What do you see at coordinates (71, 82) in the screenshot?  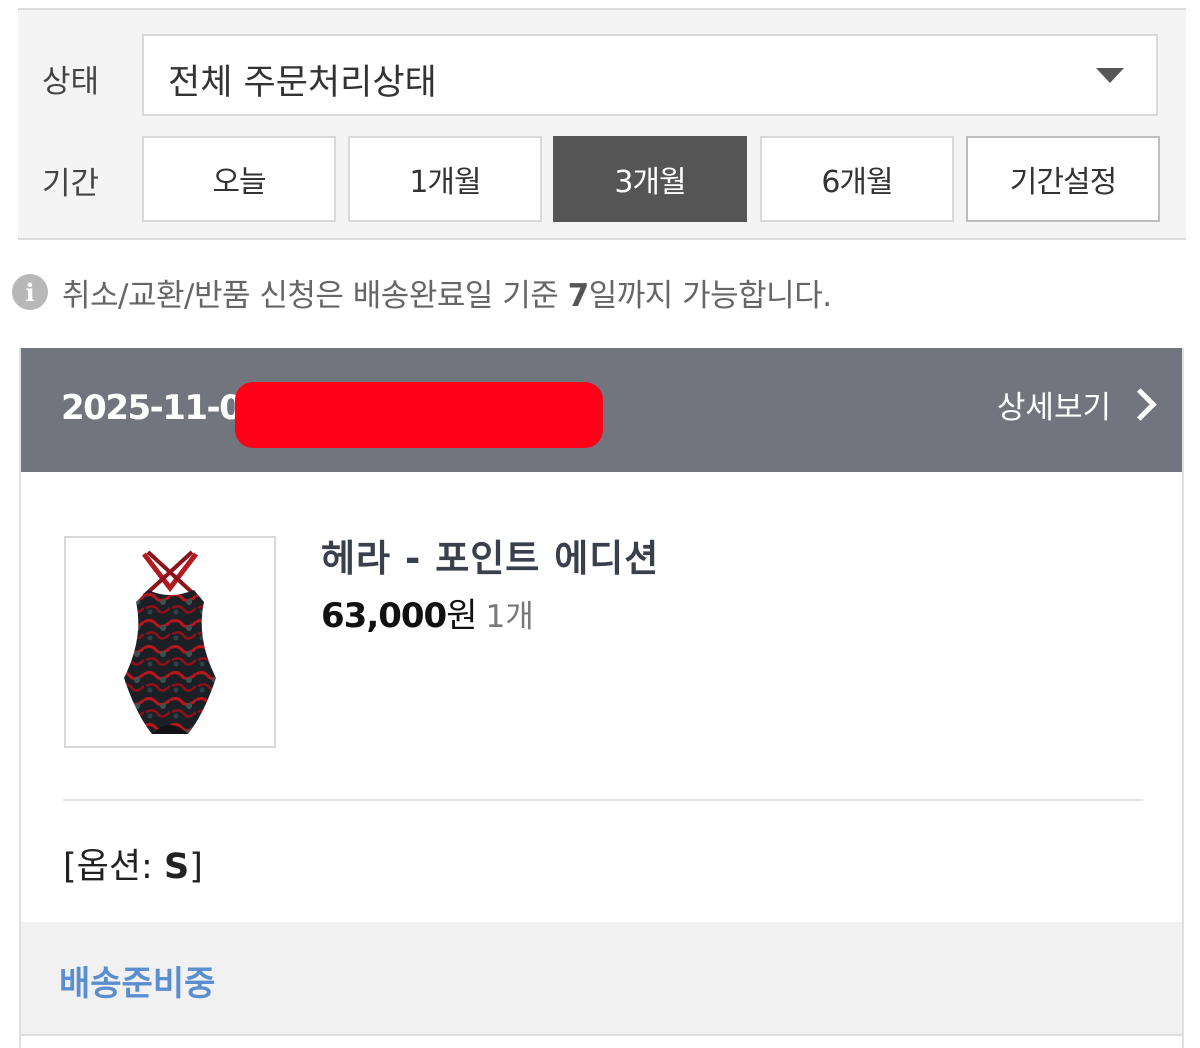 I see `status-label: 상태` at bounding box center [71, 82].